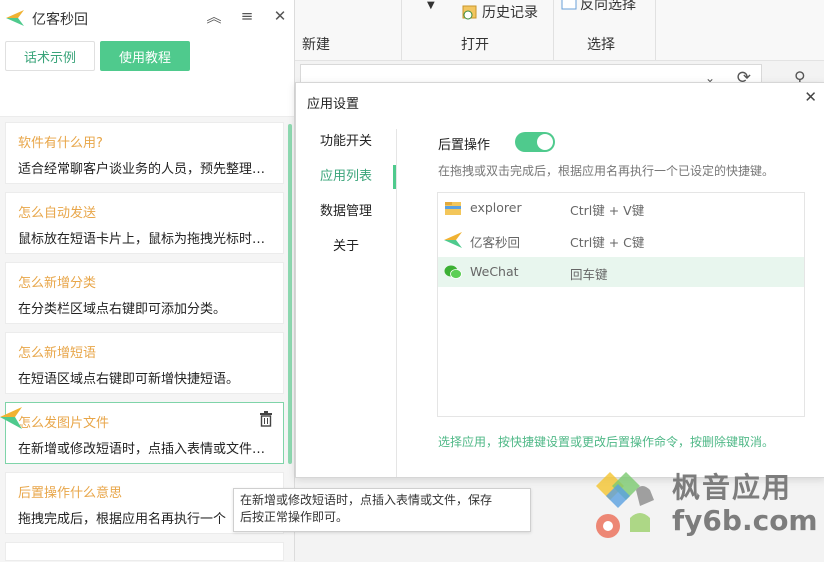 The image size is (824, 562). Describe the element at coordinates (294, 517) in the screenshot. I see `tooltip-line: 后按正常操作即可。` at that location.